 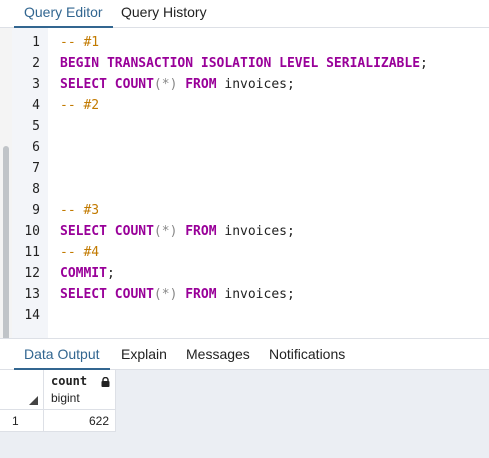 I want to click on column-header-count: count bigint, so click(x=80, y=390).